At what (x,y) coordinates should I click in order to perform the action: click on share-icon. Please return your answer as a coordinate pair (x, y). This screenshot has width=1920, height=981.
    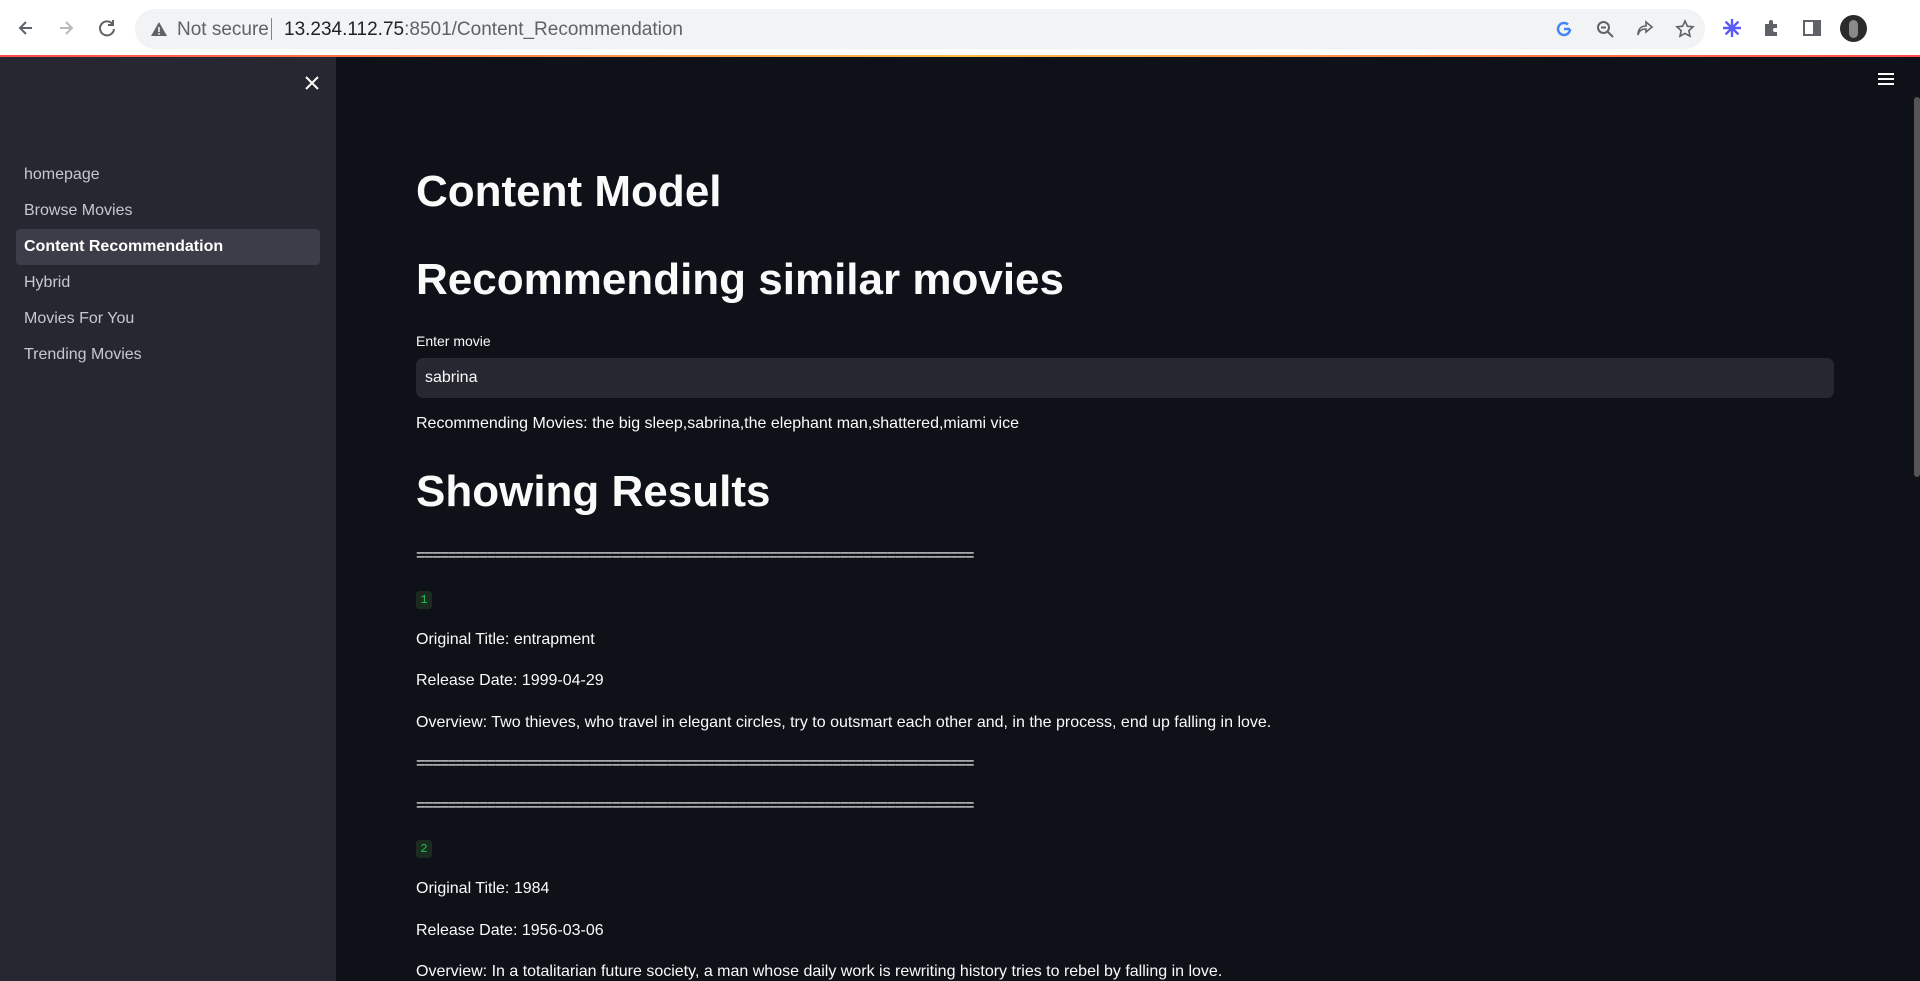
    Looking at the image, I should click on (1645, 29).